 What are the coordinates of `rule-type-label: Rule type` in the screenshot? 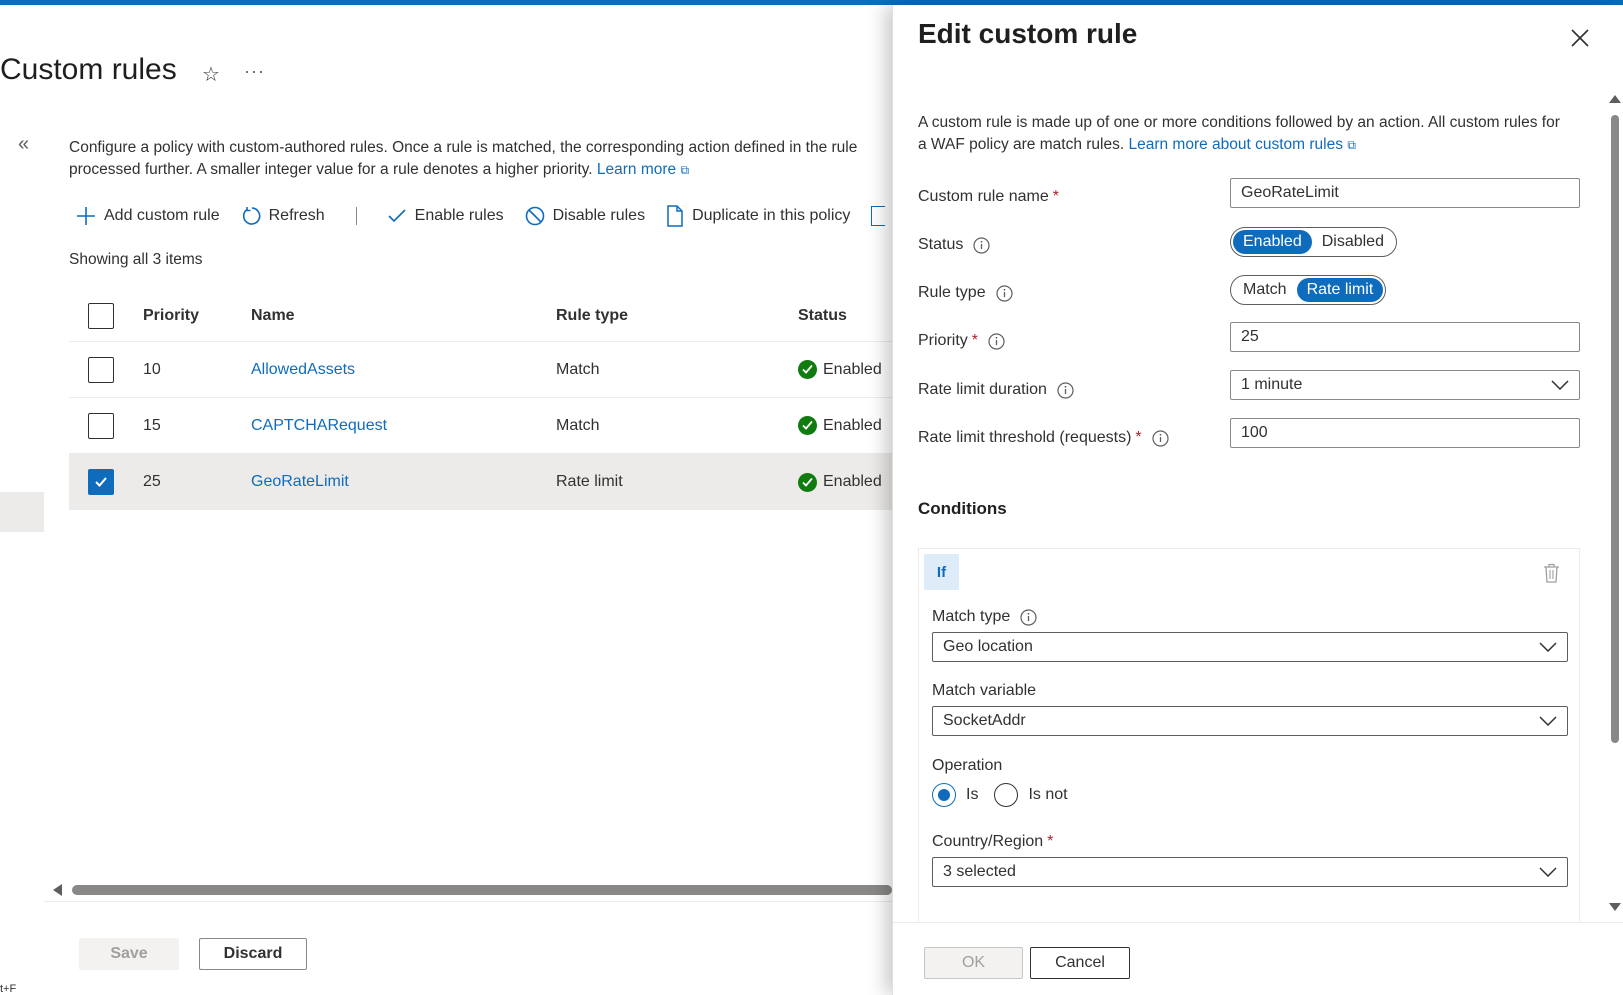 It's located at (952, 292).